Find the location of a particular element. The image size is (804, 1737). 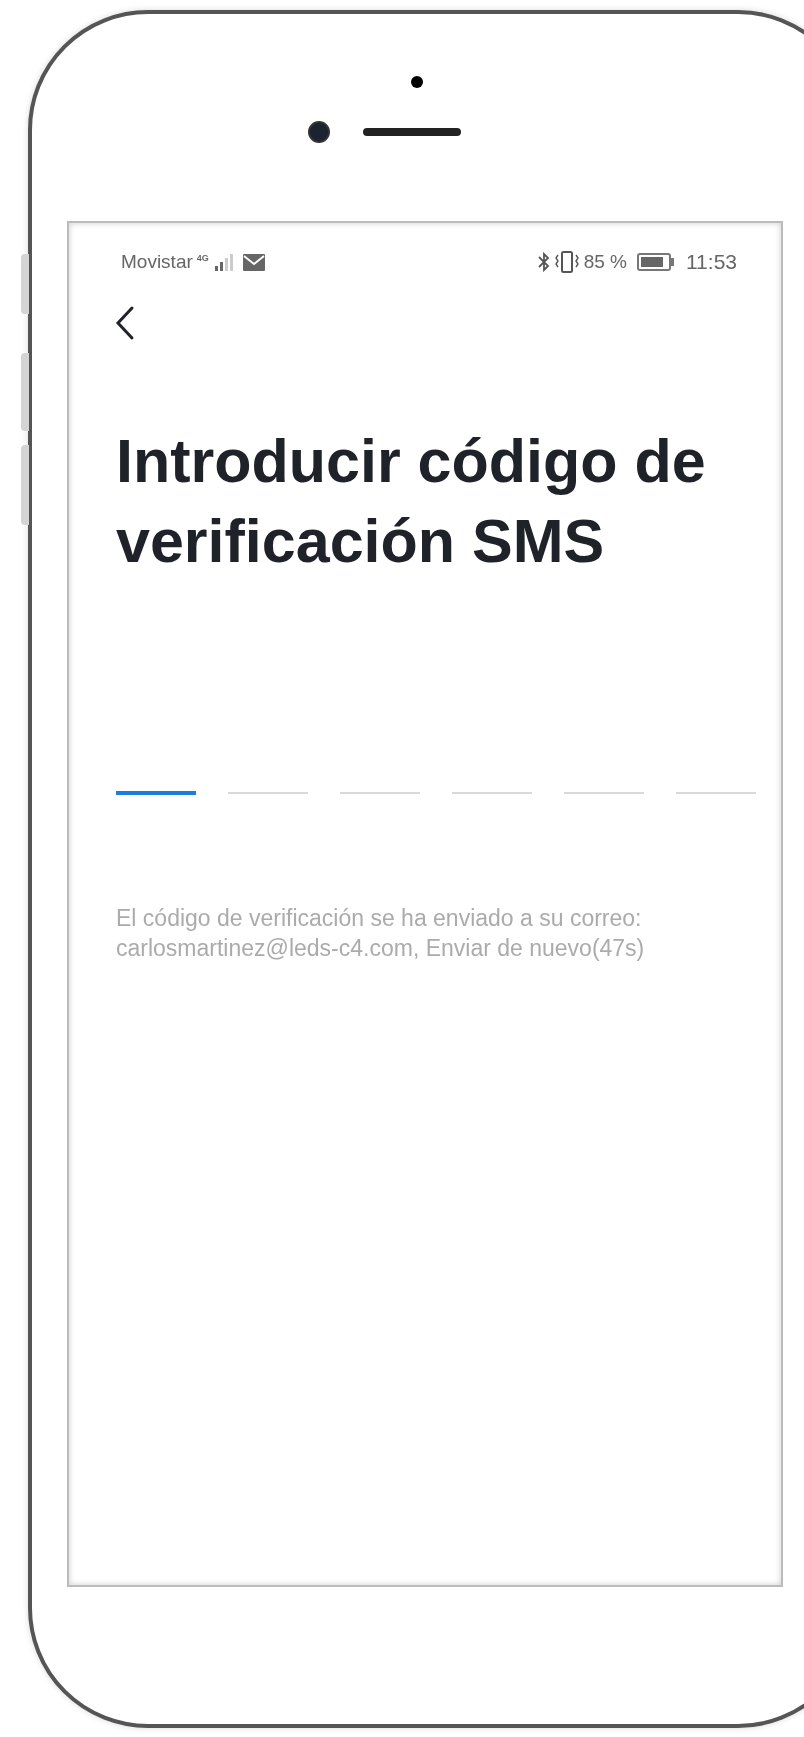

code-digit-field is located at coordinates (156, 793).